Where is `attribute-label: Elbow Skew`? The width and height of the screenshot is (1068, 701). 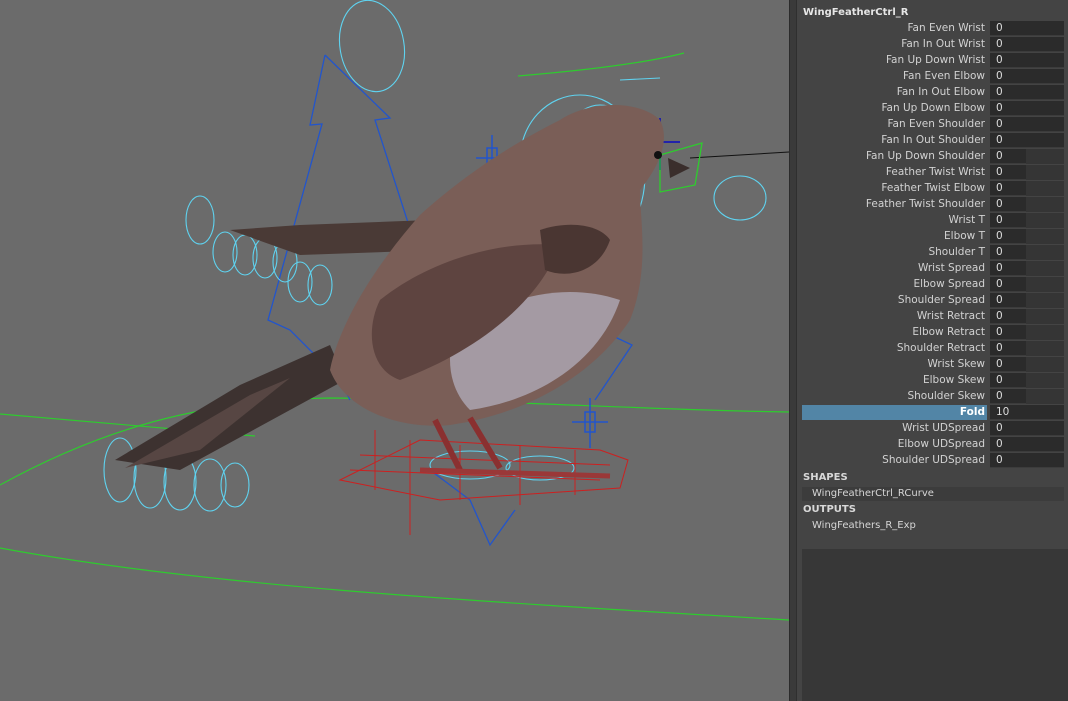 attribute-label: Elbow Skew is located at coordinates (894, 380).